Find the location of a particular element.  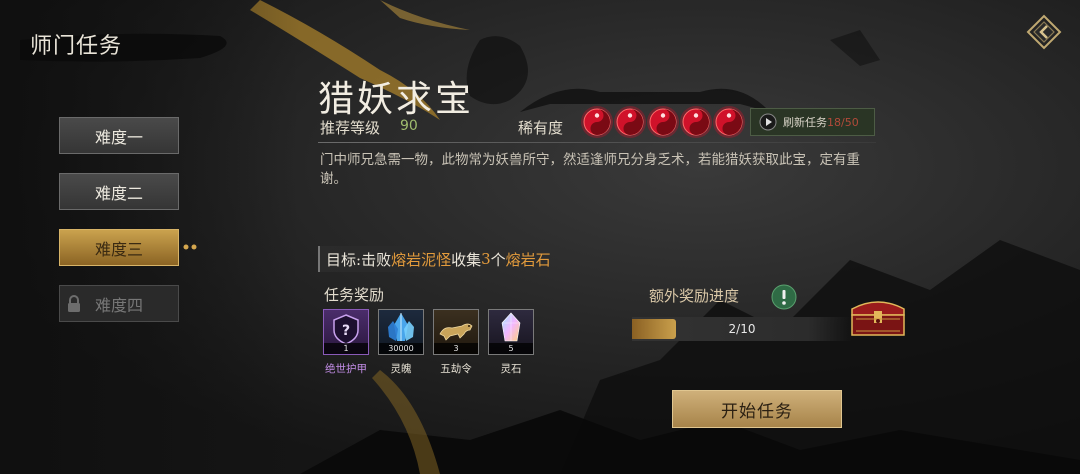

reward-qty: 3 is located at coordinates (456, 348).